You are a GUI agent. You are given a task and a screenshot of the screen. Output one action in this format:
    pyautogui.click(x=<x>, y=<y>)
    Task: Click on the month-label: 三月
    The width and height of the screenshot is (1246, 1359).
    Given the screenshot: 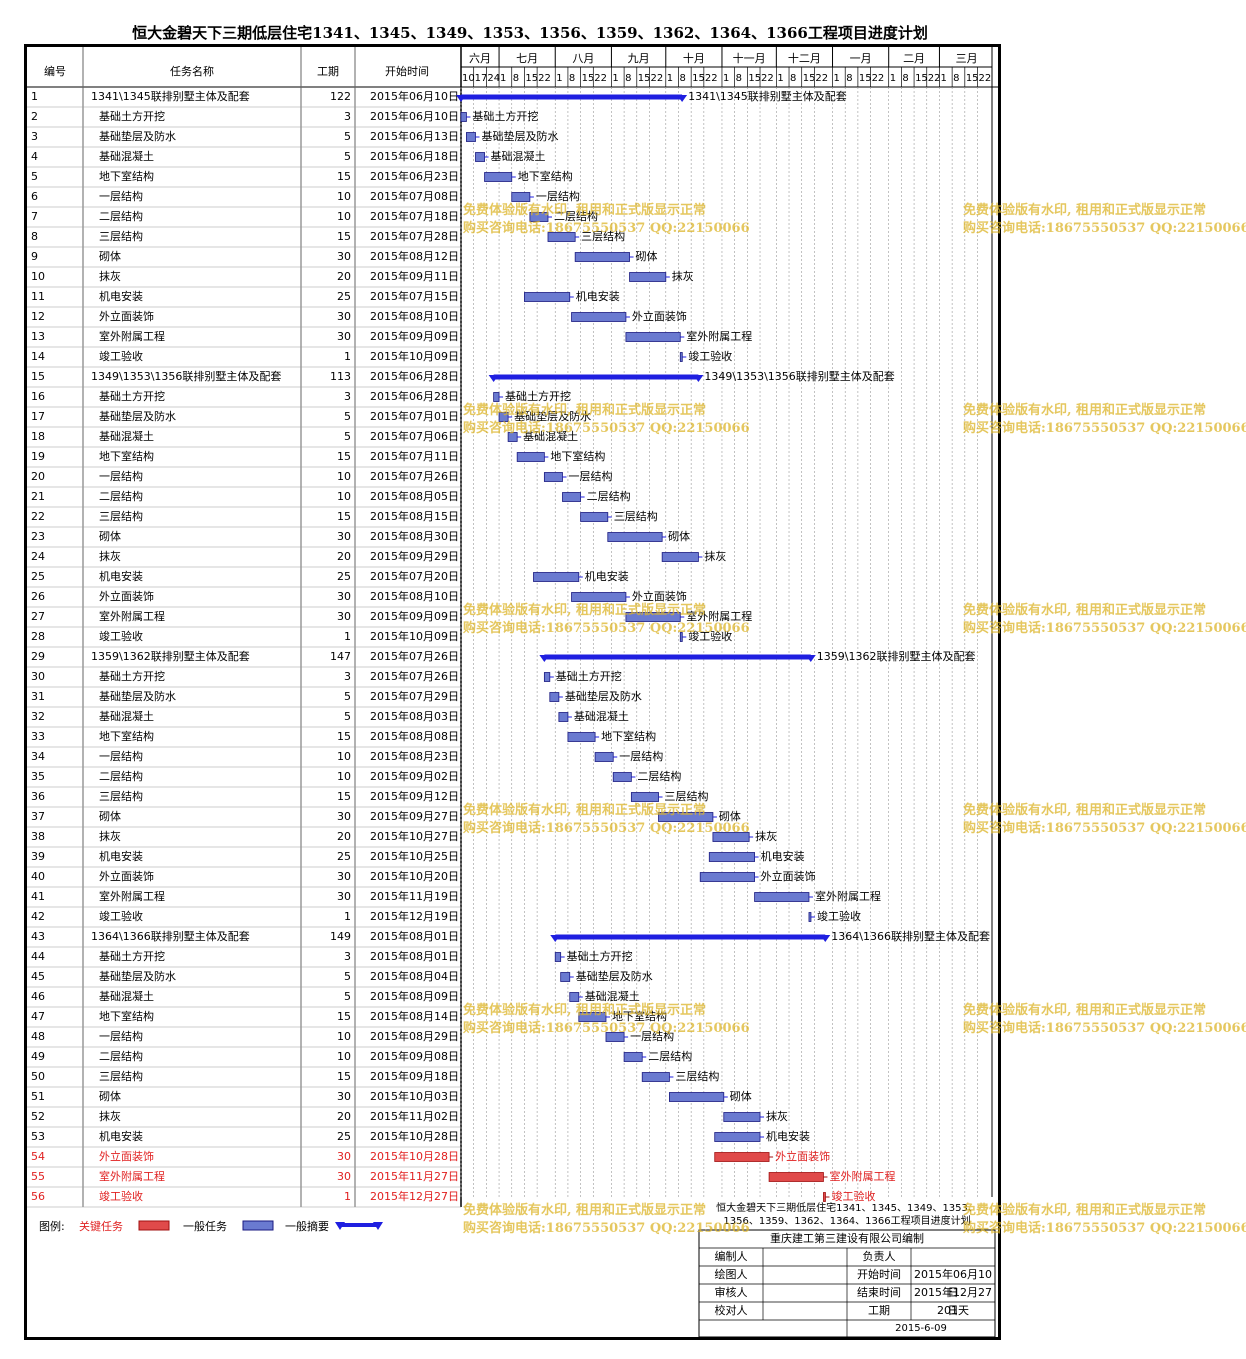 What is the action you would take?
    pyautogui.click(x=967, y=58)
    